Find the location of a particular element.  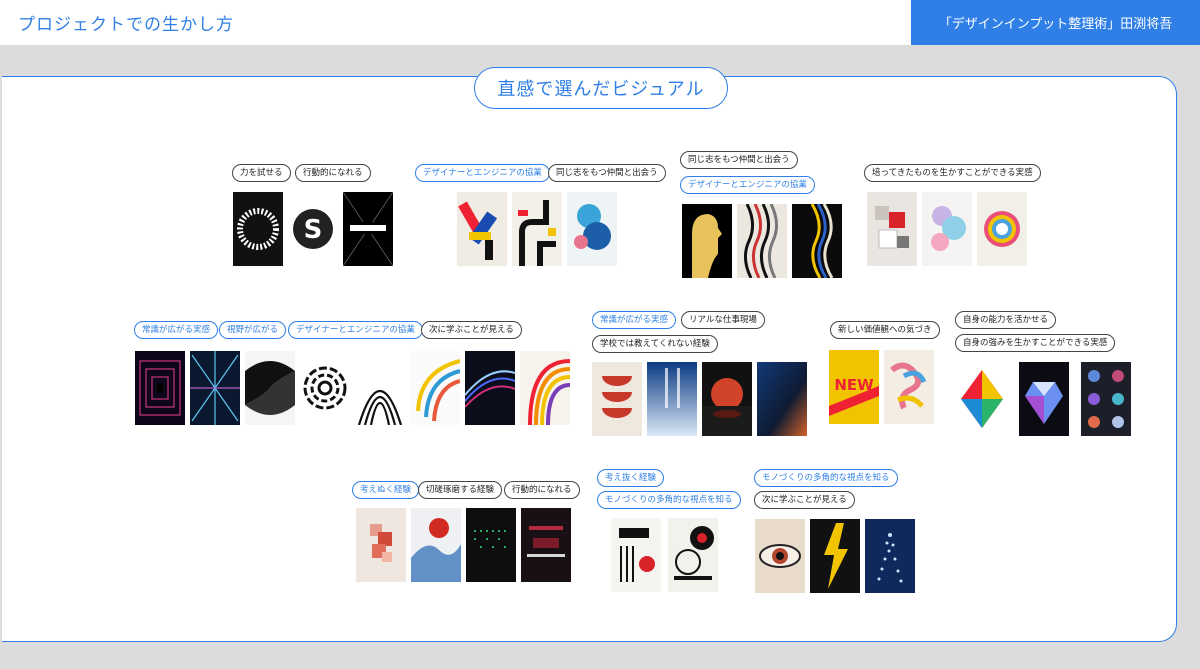

new-typography-poster: NEW is located at coordinates (854, 387).